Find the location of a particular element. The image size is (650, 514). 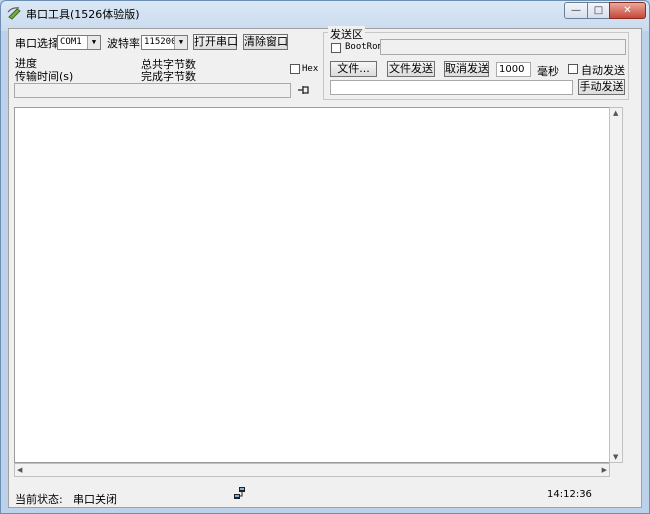

maximize-button: □ is located at coordinates (598, 10).